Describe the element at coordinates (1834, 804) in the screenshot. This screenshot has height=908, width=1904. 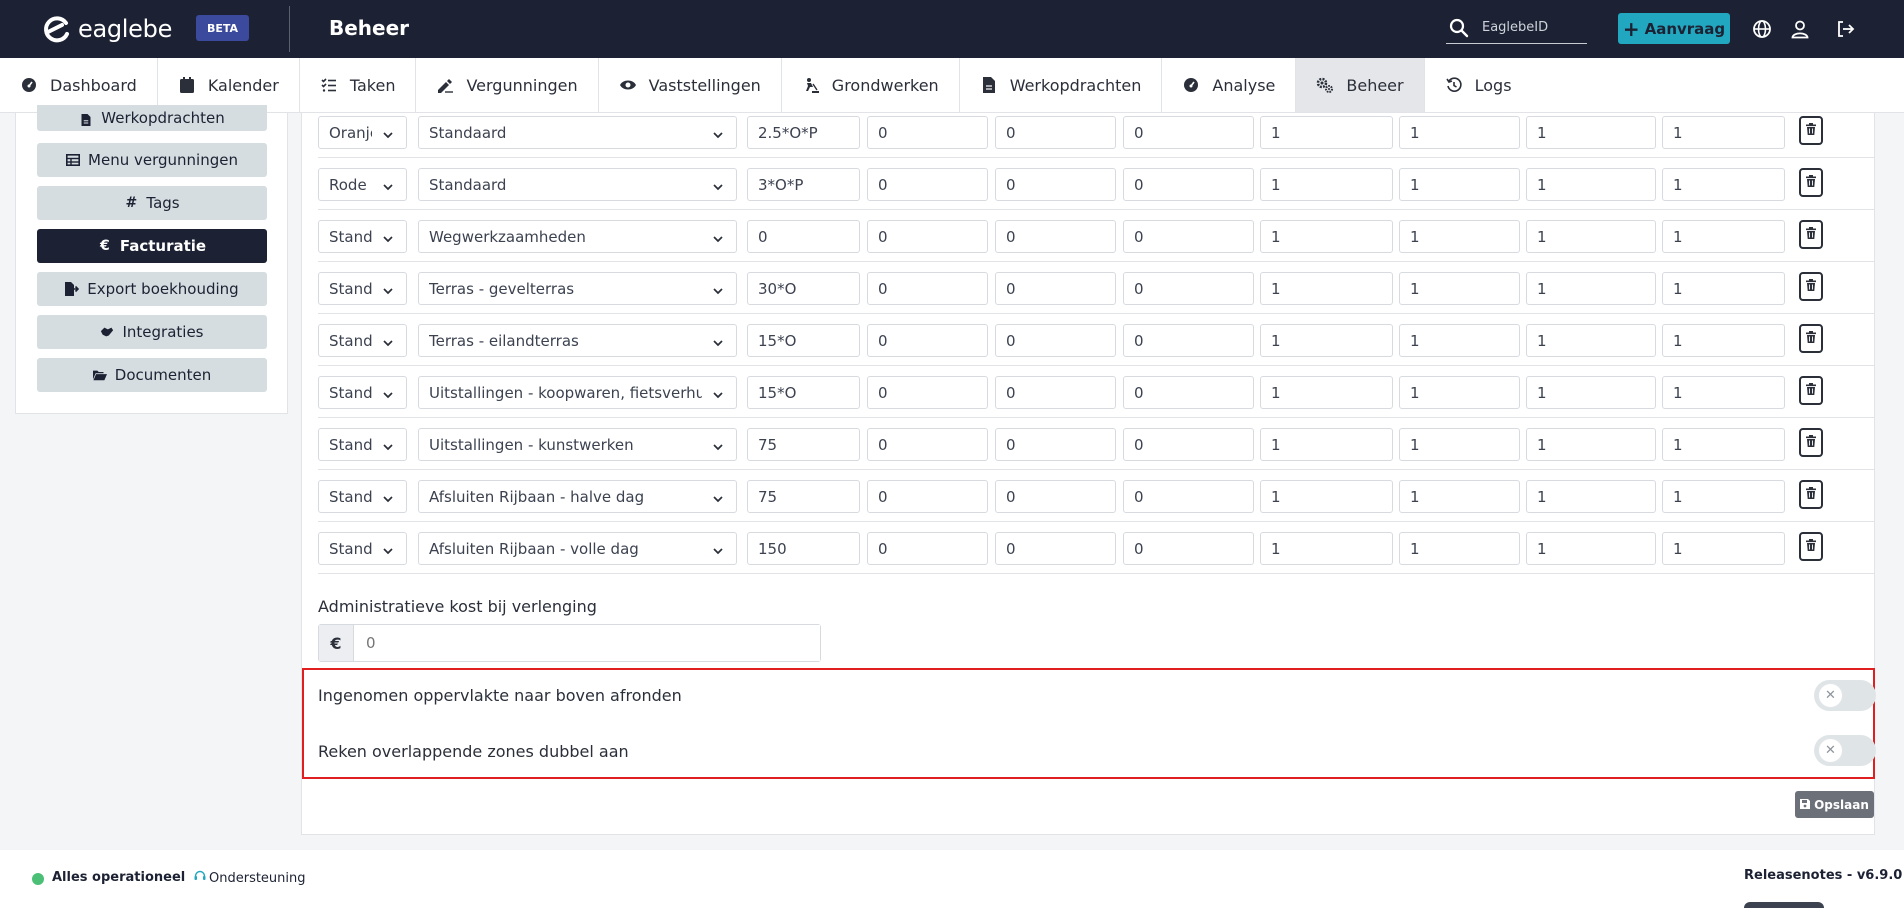
I see `save-button: Opslaan` at that location.